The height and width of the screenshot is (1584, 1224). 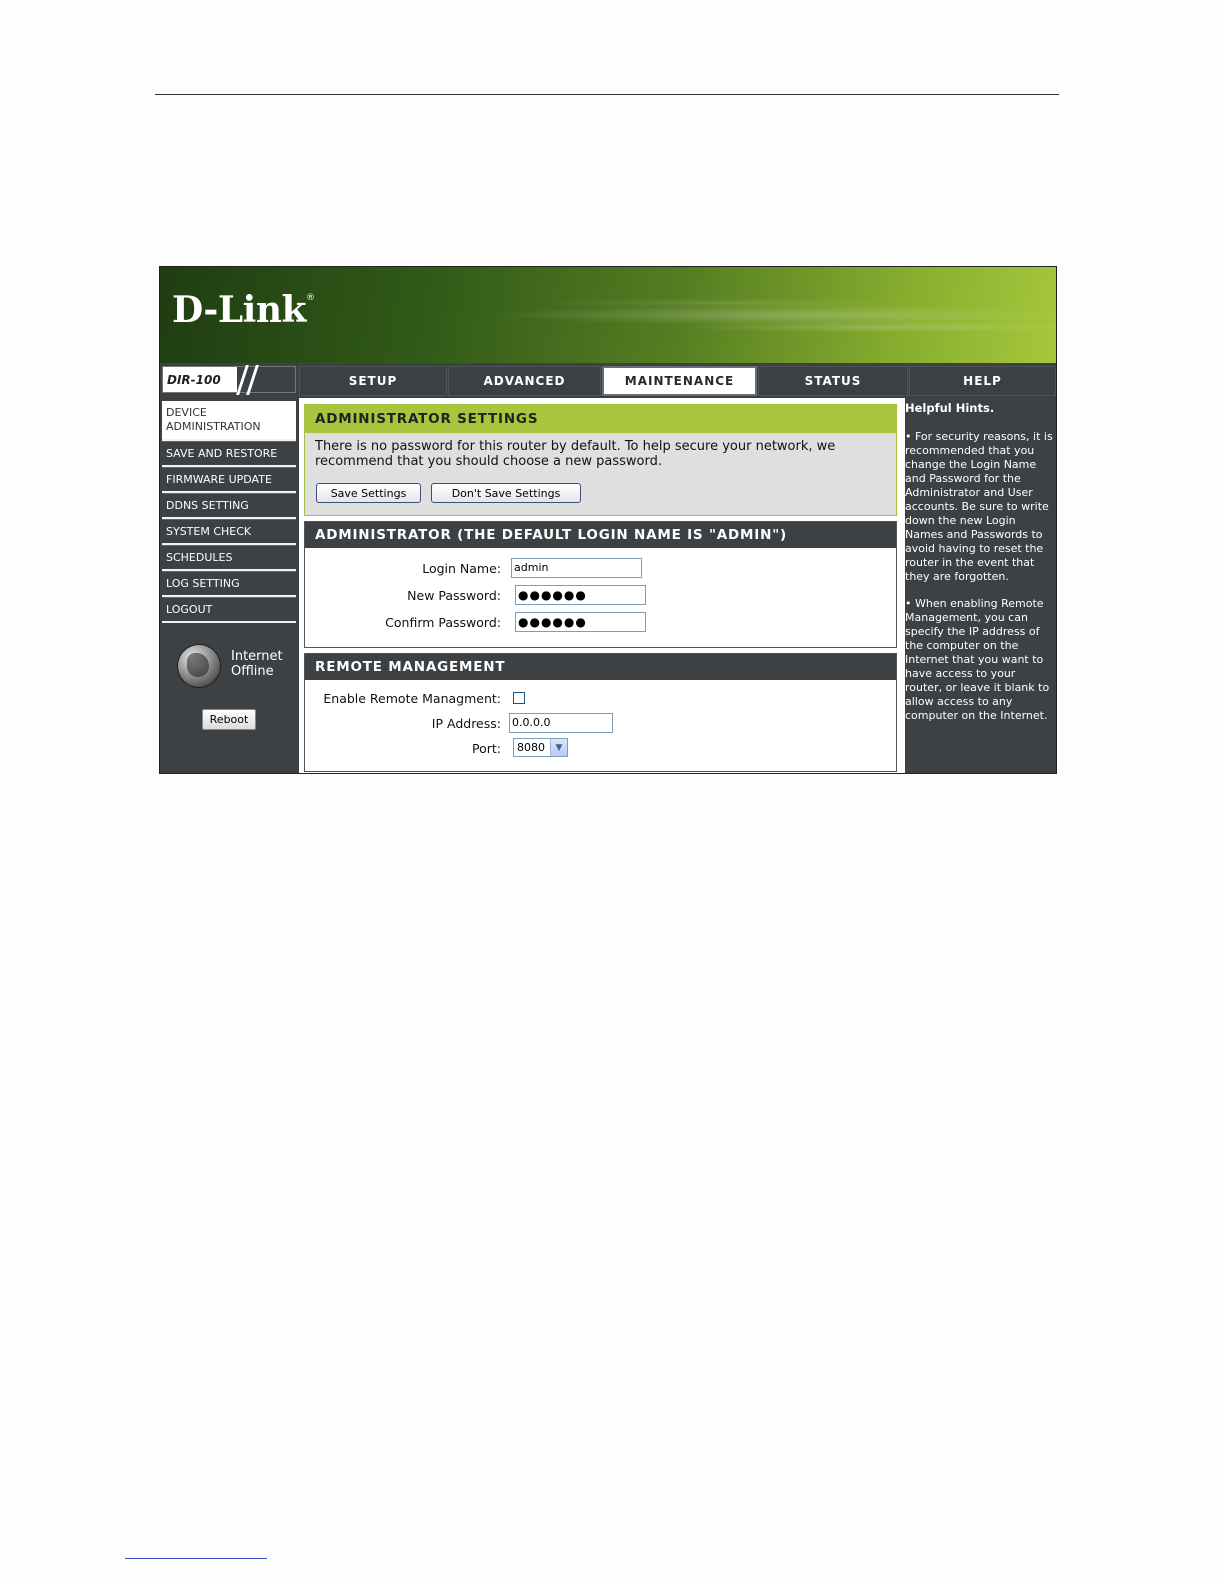 I want to click on status-line-offline: Offline, so click(x=252, y=671).